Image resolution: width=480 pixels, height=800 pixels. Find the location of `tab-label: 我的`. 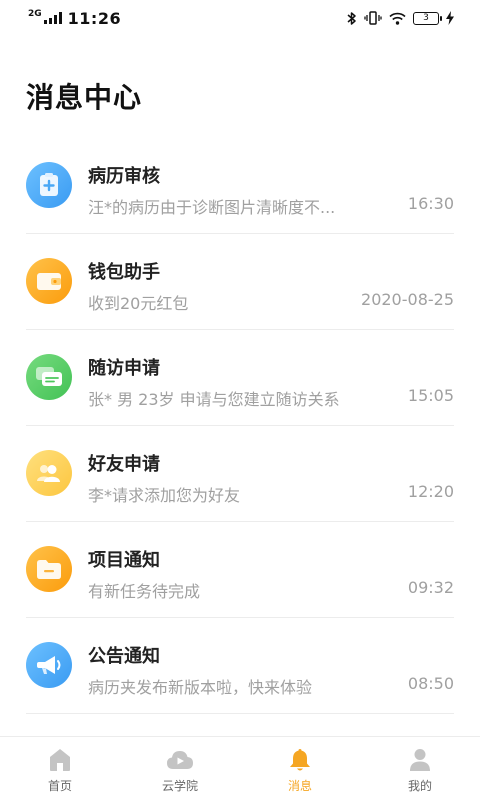

tab-label: 我的 is located at coordinates (419, 786).